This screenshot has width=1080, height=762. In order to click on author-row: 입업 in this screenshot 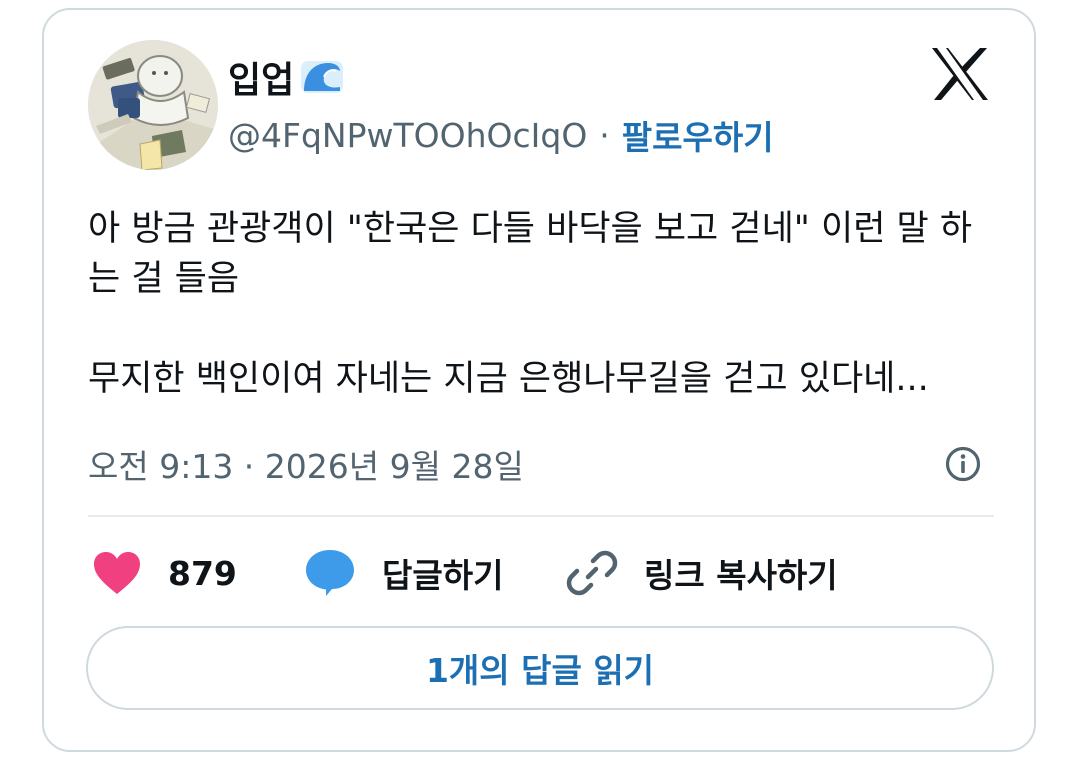, I will do `click(286, 77)`.